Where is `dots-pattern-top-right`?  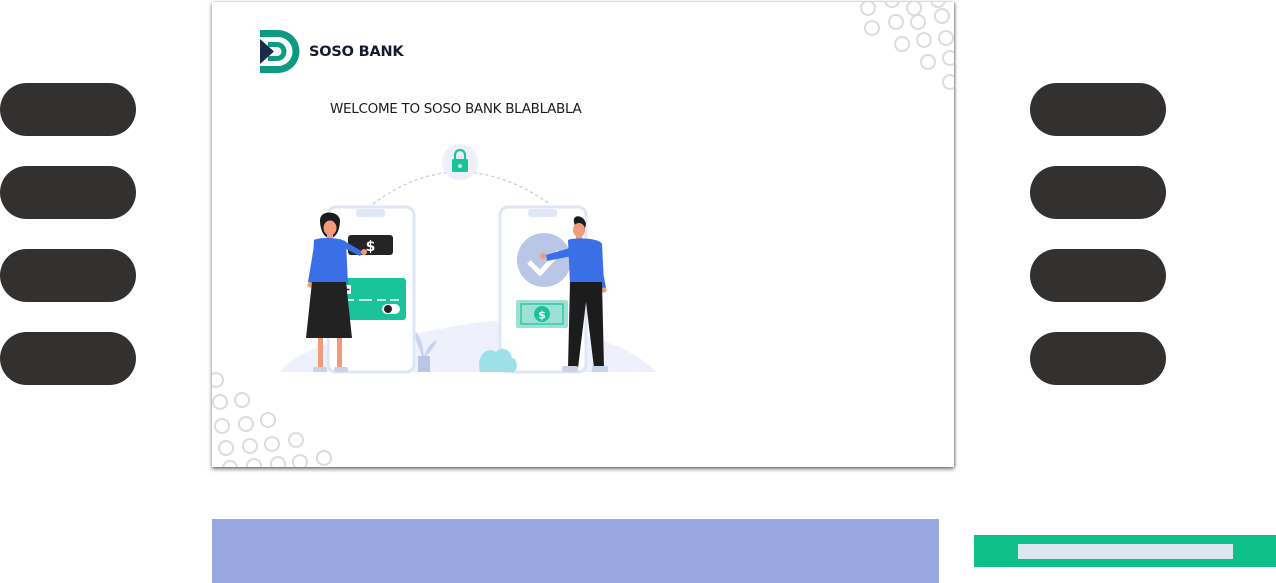 dots-pattern-top-right is located at coordinates (907, 46).